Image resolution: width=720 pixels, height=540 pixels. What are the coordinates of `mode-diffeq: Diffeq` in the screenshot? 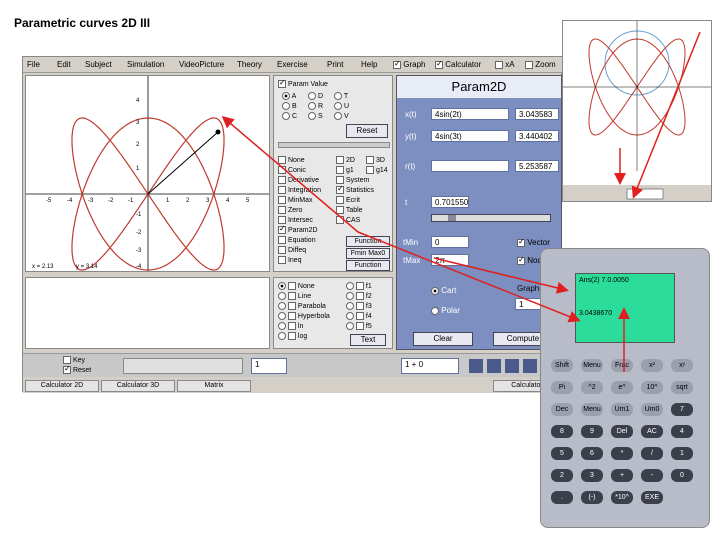 It's located at (292, 250).